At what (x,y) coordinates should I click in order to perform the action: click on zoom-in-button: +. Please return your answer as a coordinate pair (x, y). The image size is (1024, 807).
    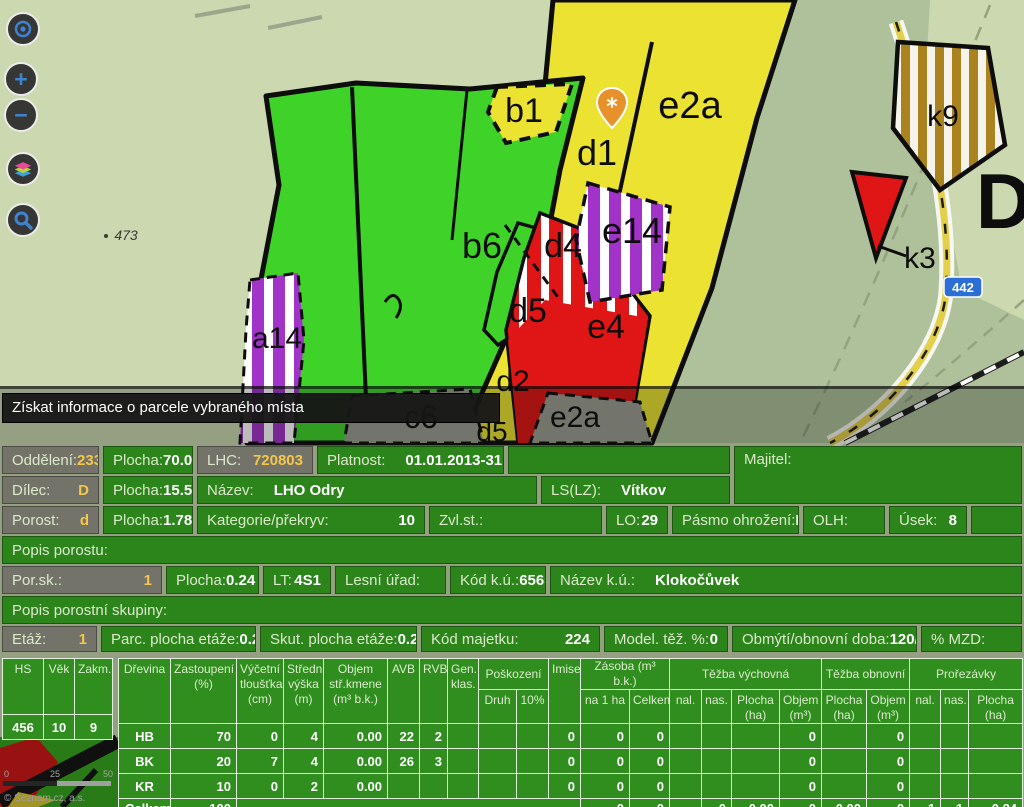
    Looking at the image, I should click on (21, 79).